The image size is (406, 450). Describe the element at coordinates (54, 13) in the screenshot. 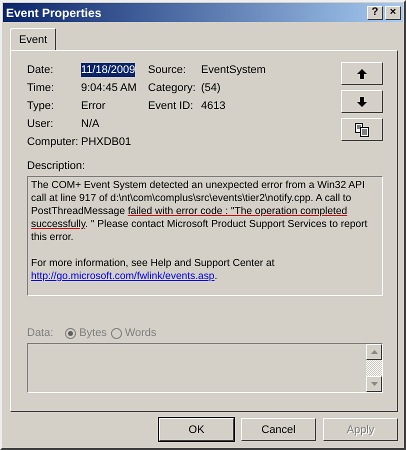

I see `window-title: Event Properties` at that location.